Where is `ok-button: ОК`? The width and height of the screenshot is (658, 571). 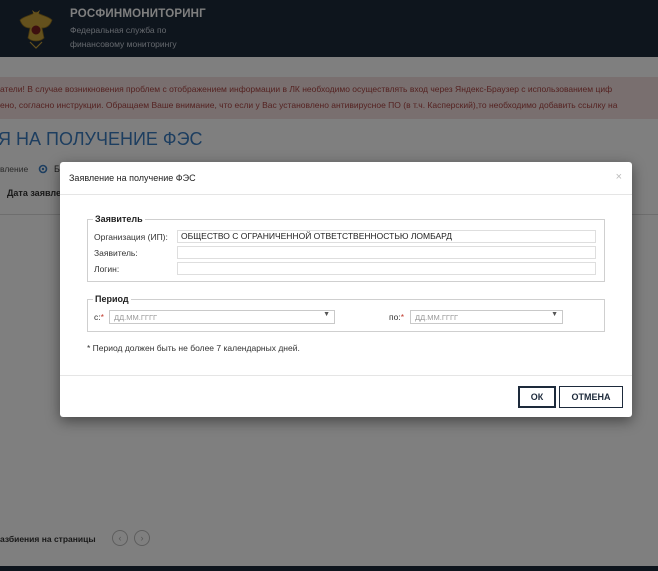 ok-button: ОК is located at coordinates (537, 397).